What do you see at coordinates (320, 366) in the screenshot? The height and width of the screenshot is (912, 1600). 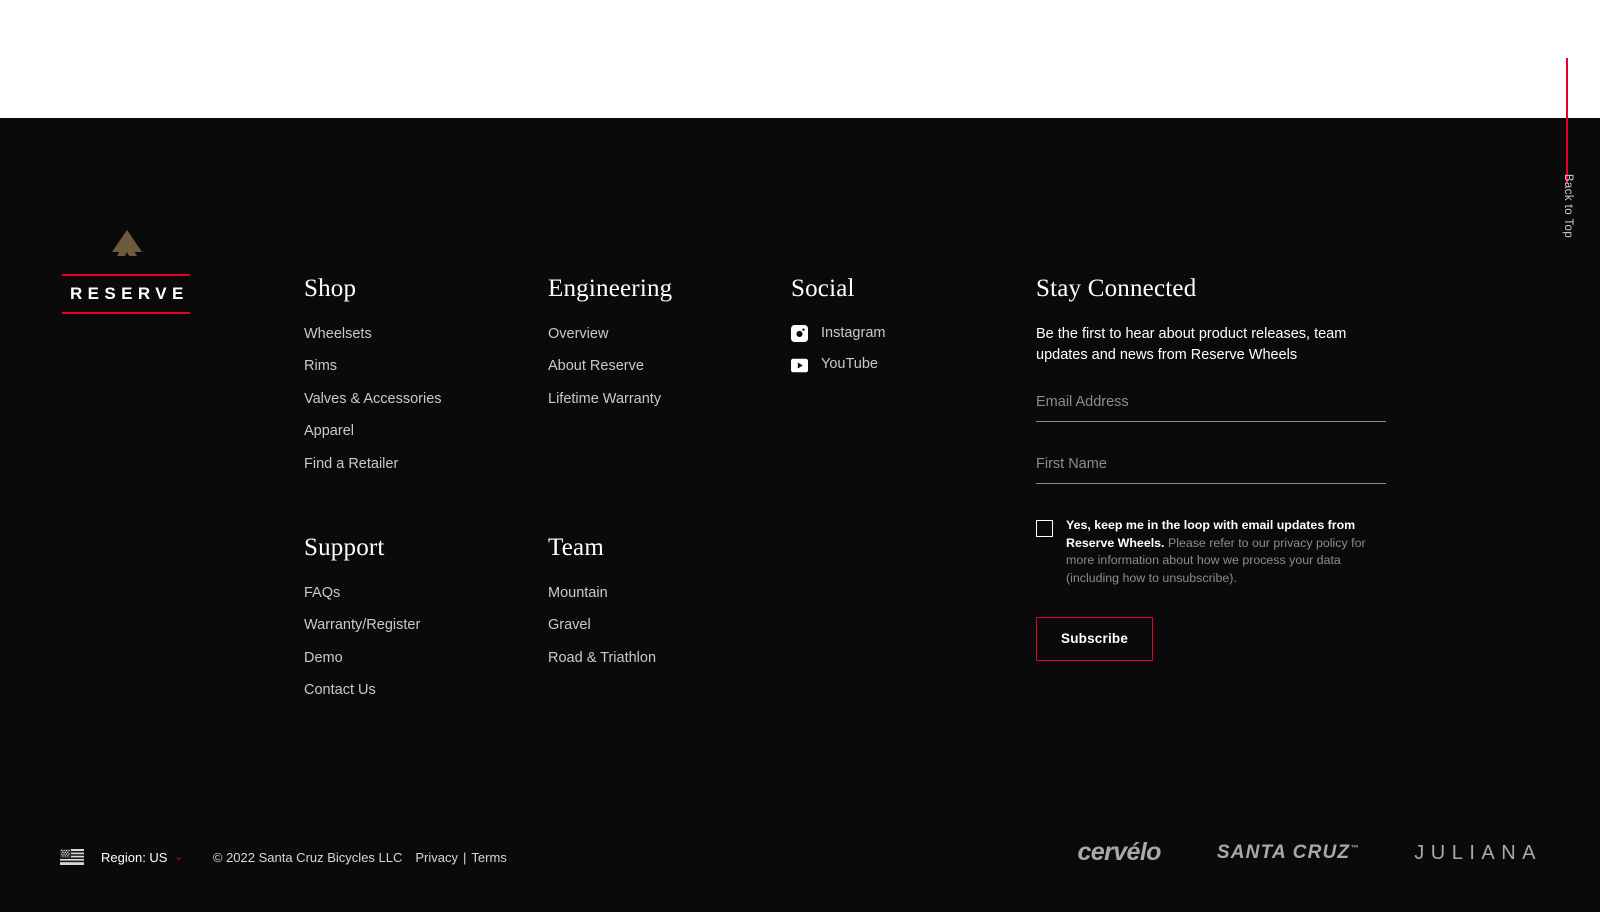 I see `link-rims: Rims` at bounding box center [320, 366].